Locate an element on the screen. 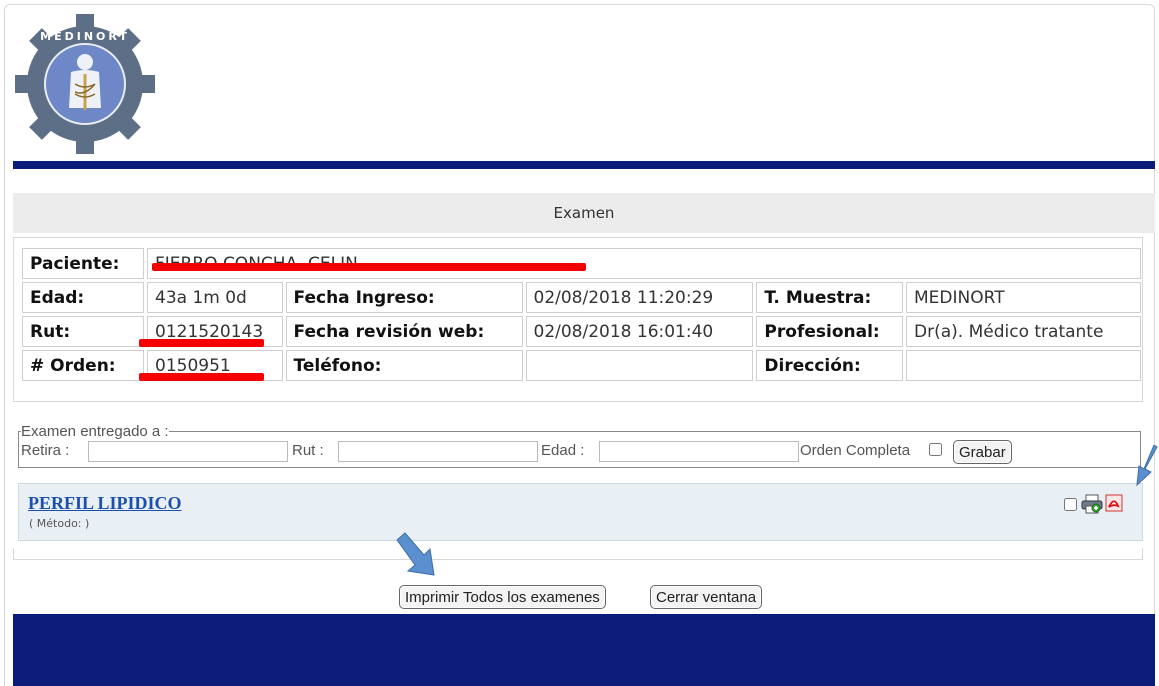 This screenshot has height=686, width=1159. header-rule is located at coordinates (584, 165).